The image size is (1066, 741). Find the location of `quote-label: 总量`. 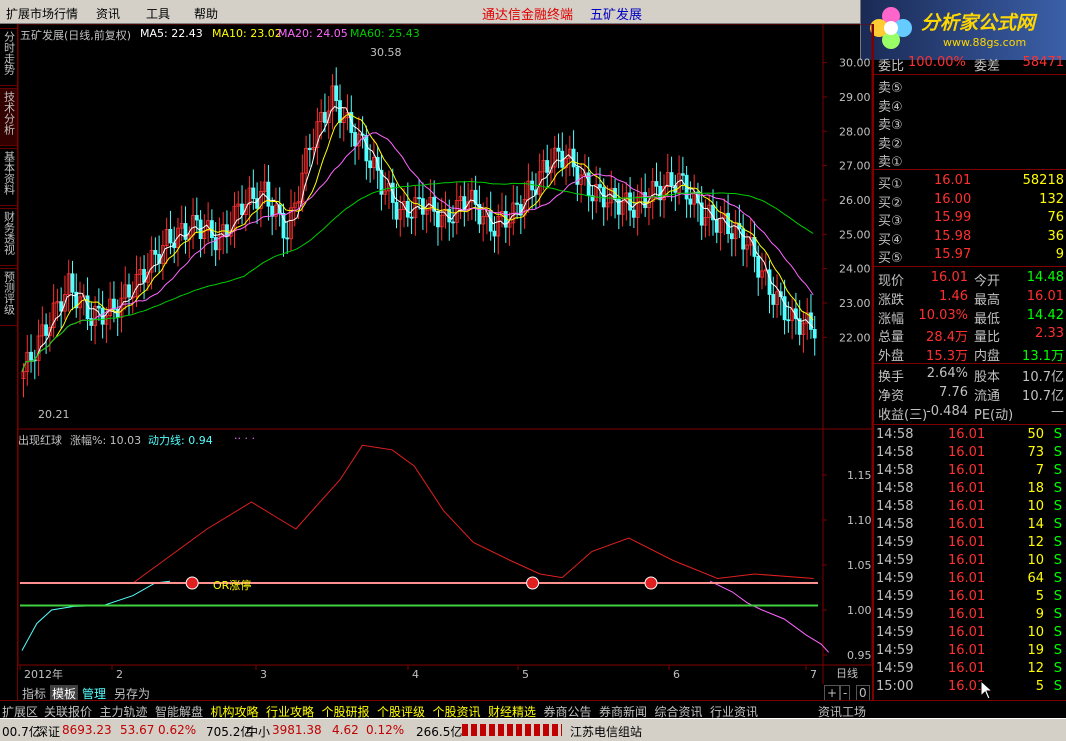

quote-label: 总量 is located at coordinates (891, 338).